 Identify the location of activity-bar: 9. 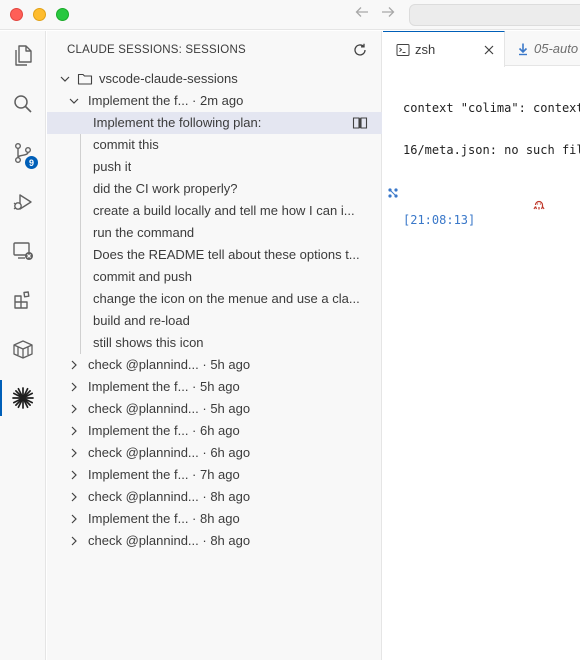
(23, 345).